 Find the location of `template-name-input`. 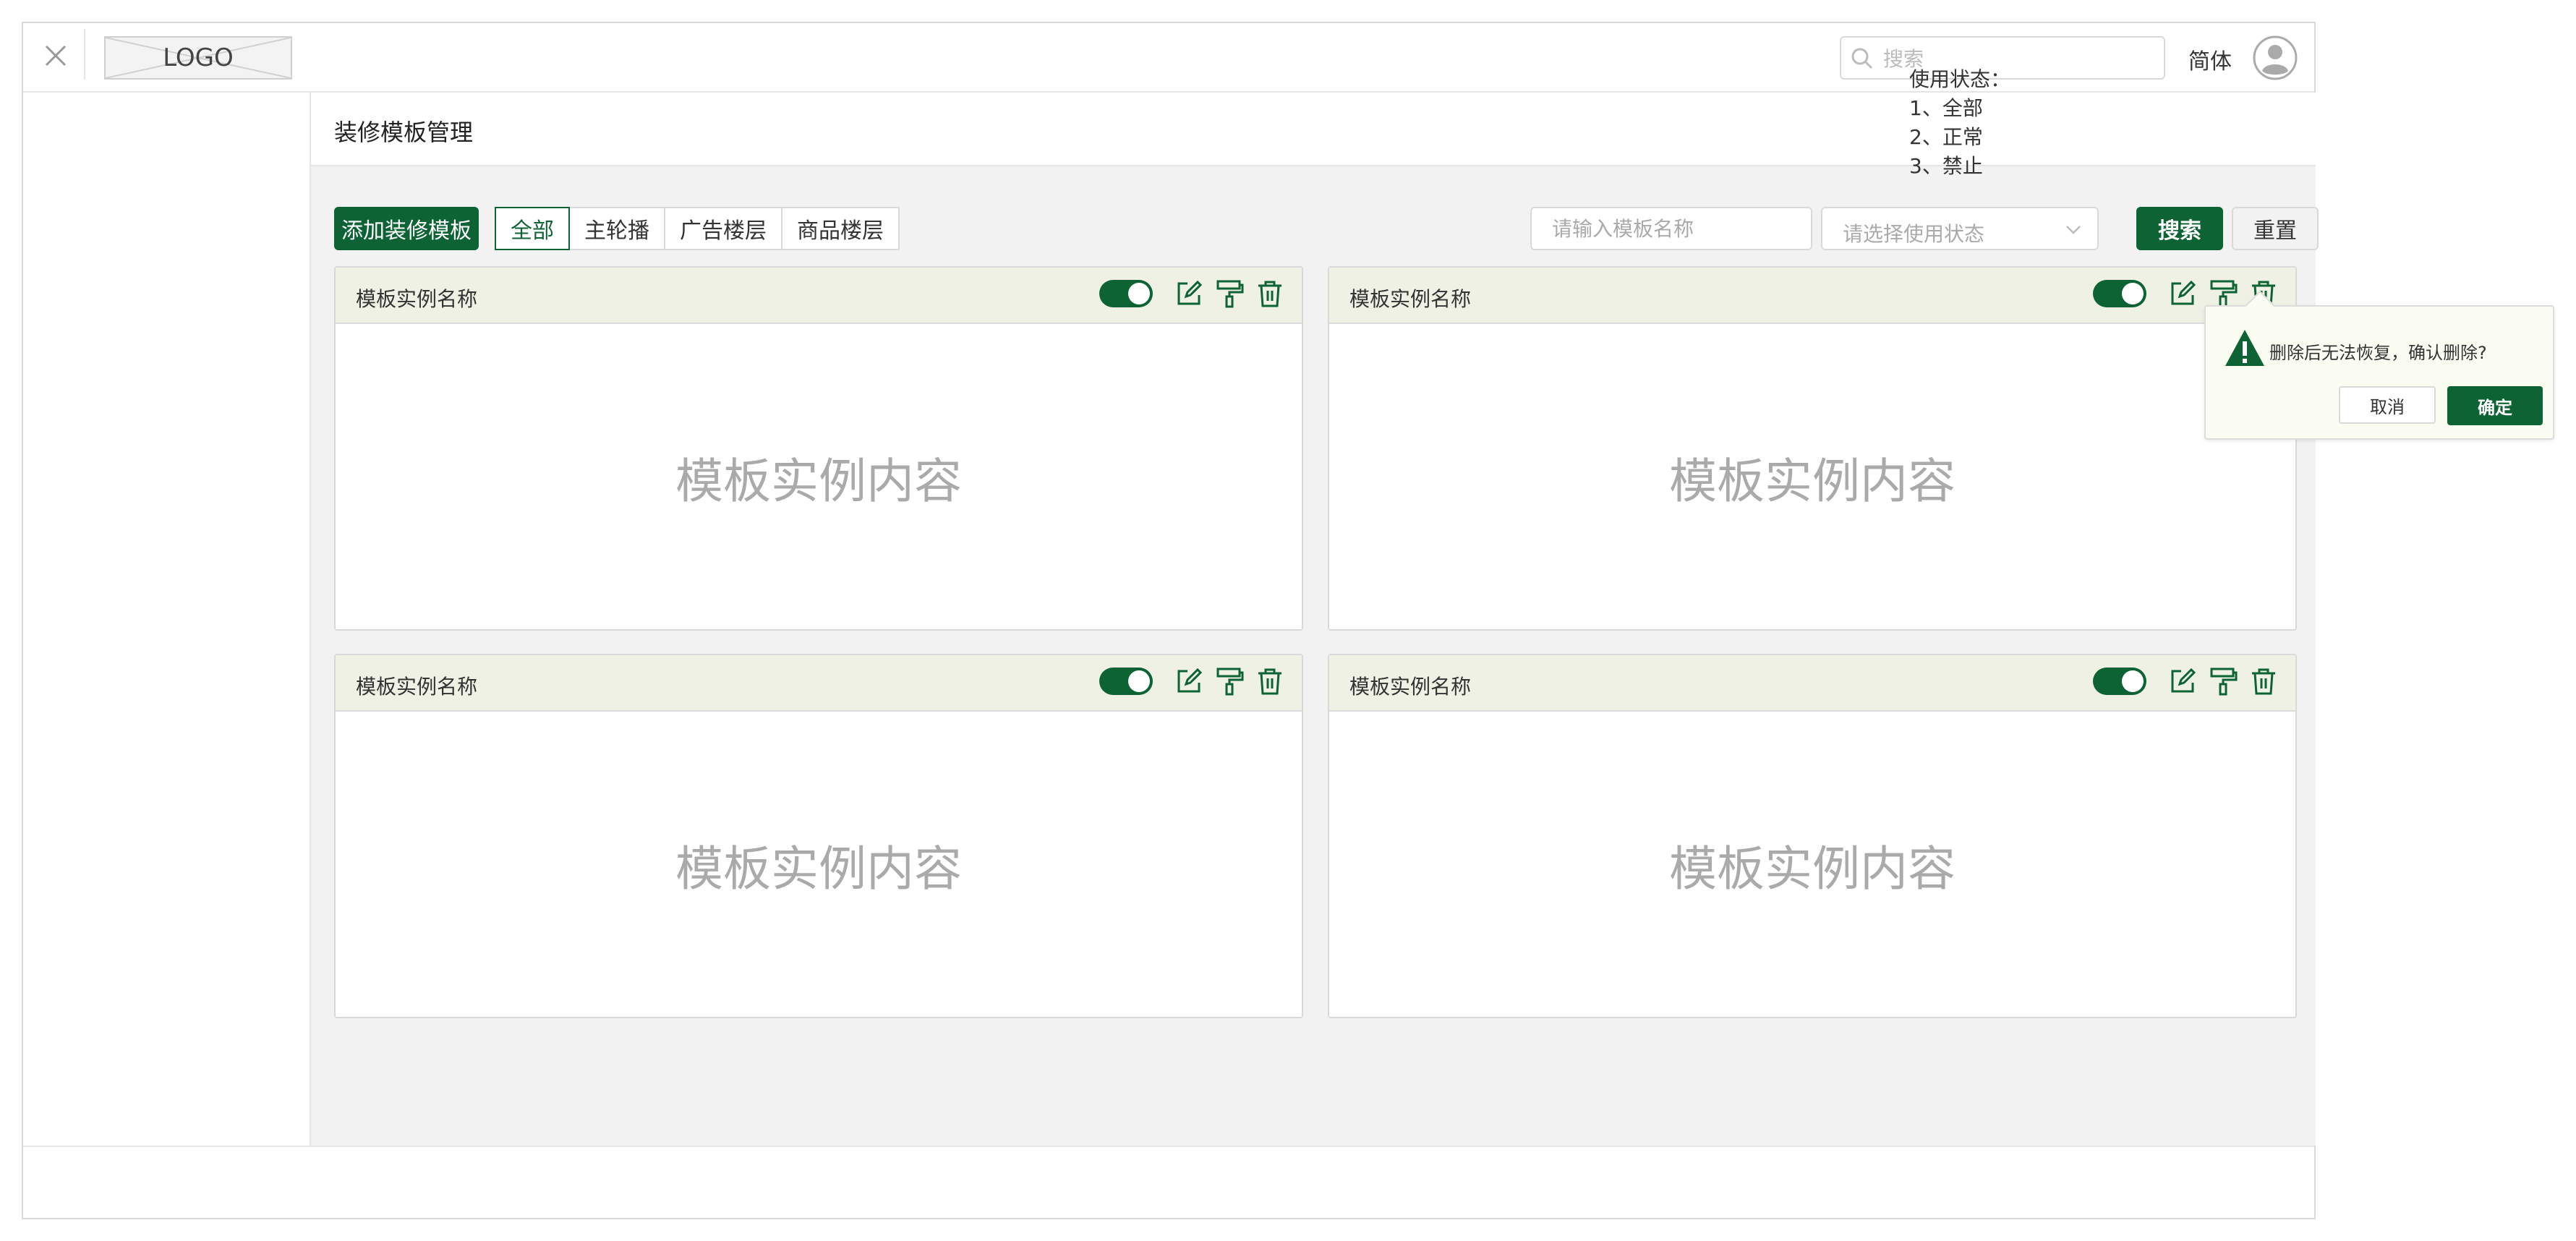

template-name-input is located at coordinates (1671, 228).